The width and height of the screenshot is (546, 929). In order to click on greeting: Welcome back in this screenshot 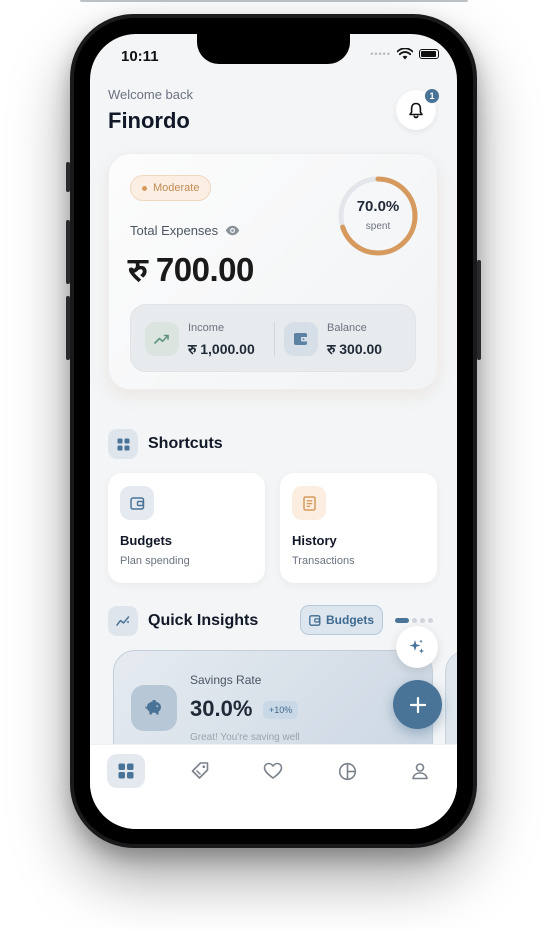, I will do `click(151, 94)`.